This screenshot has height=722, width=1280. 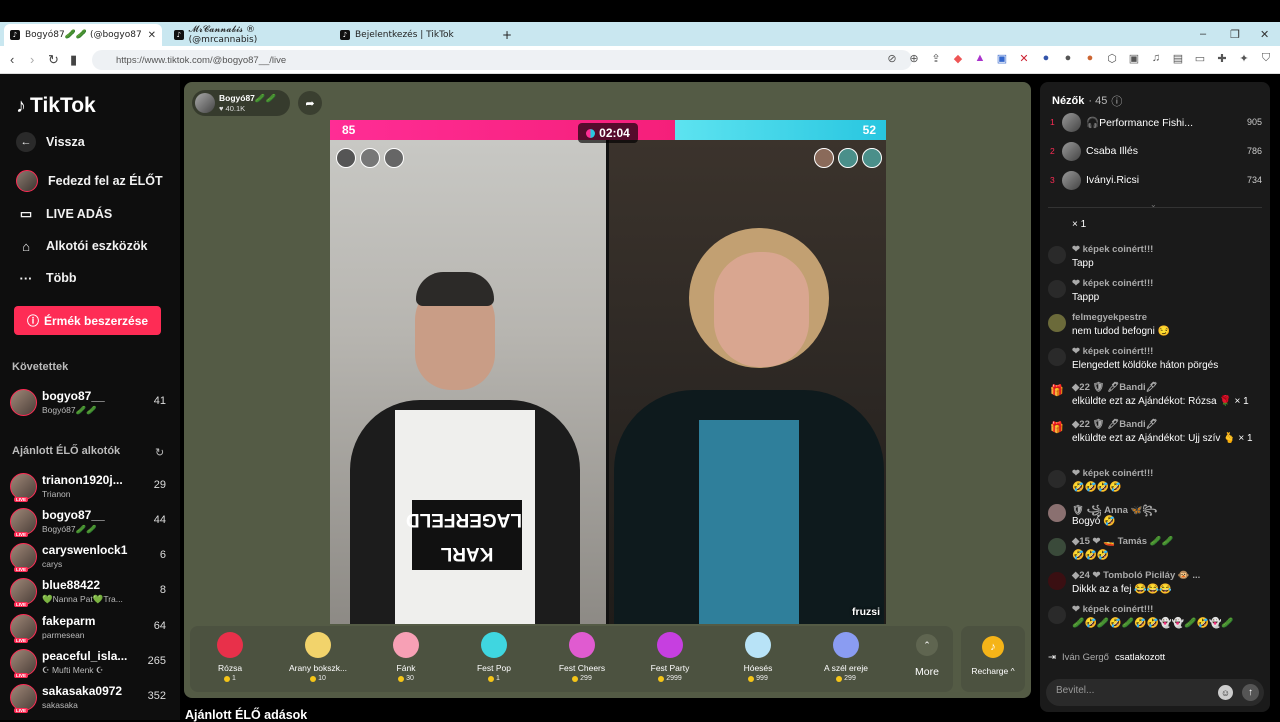 What do you see at coordinates (83, 35) in the screenshot?
I see `tab-bogyo87: ♪ Bogyó87🥒🥒 (@bogyo87 ✕` at bounding box center [83, 35].